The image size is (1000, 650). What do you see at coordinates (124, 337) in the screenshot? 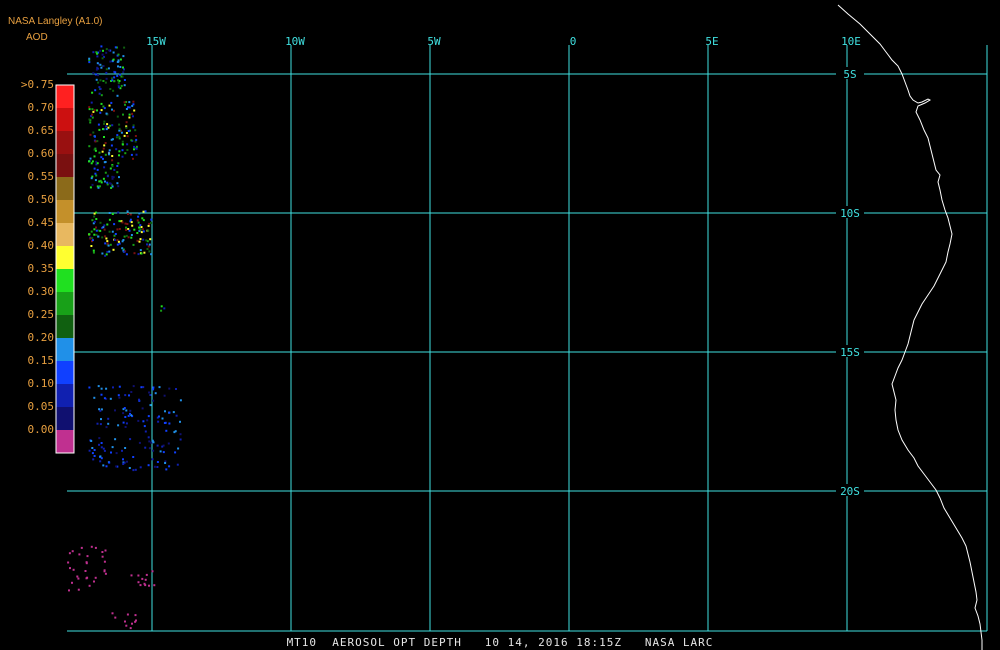
I see `aod-pixel-clusters` at bounding box center [124, 337].